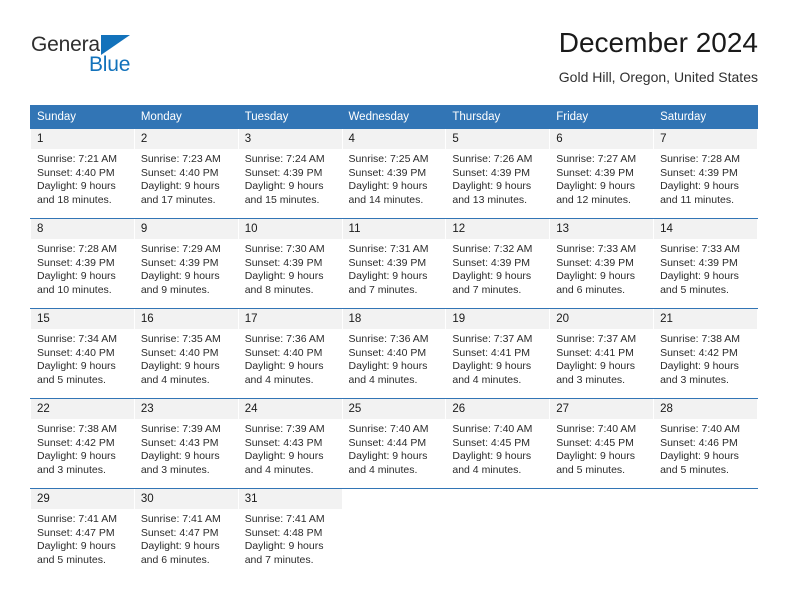 This screenshot has height=612, width=792. I want to click on sunset-text: Sunset: 4:42 PM, so click(699, 352).